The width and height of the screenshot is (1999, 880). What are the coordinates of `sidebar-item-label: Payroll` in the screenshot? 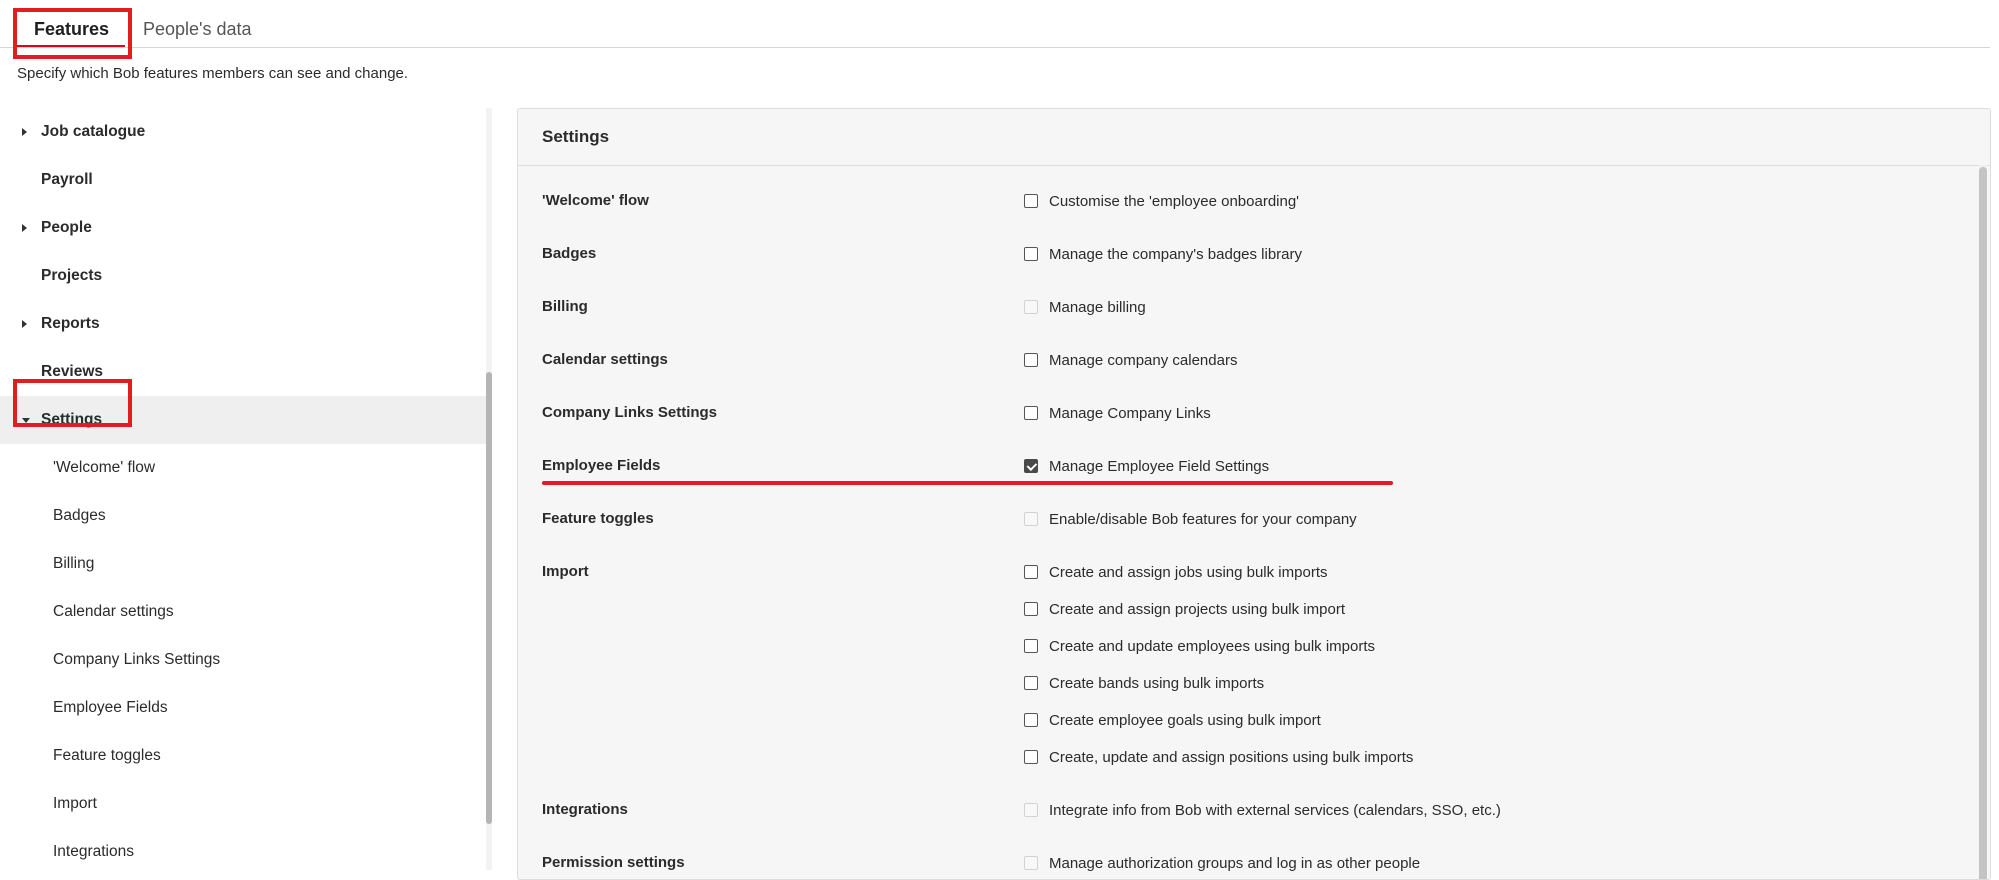 It's located at (67, 179).